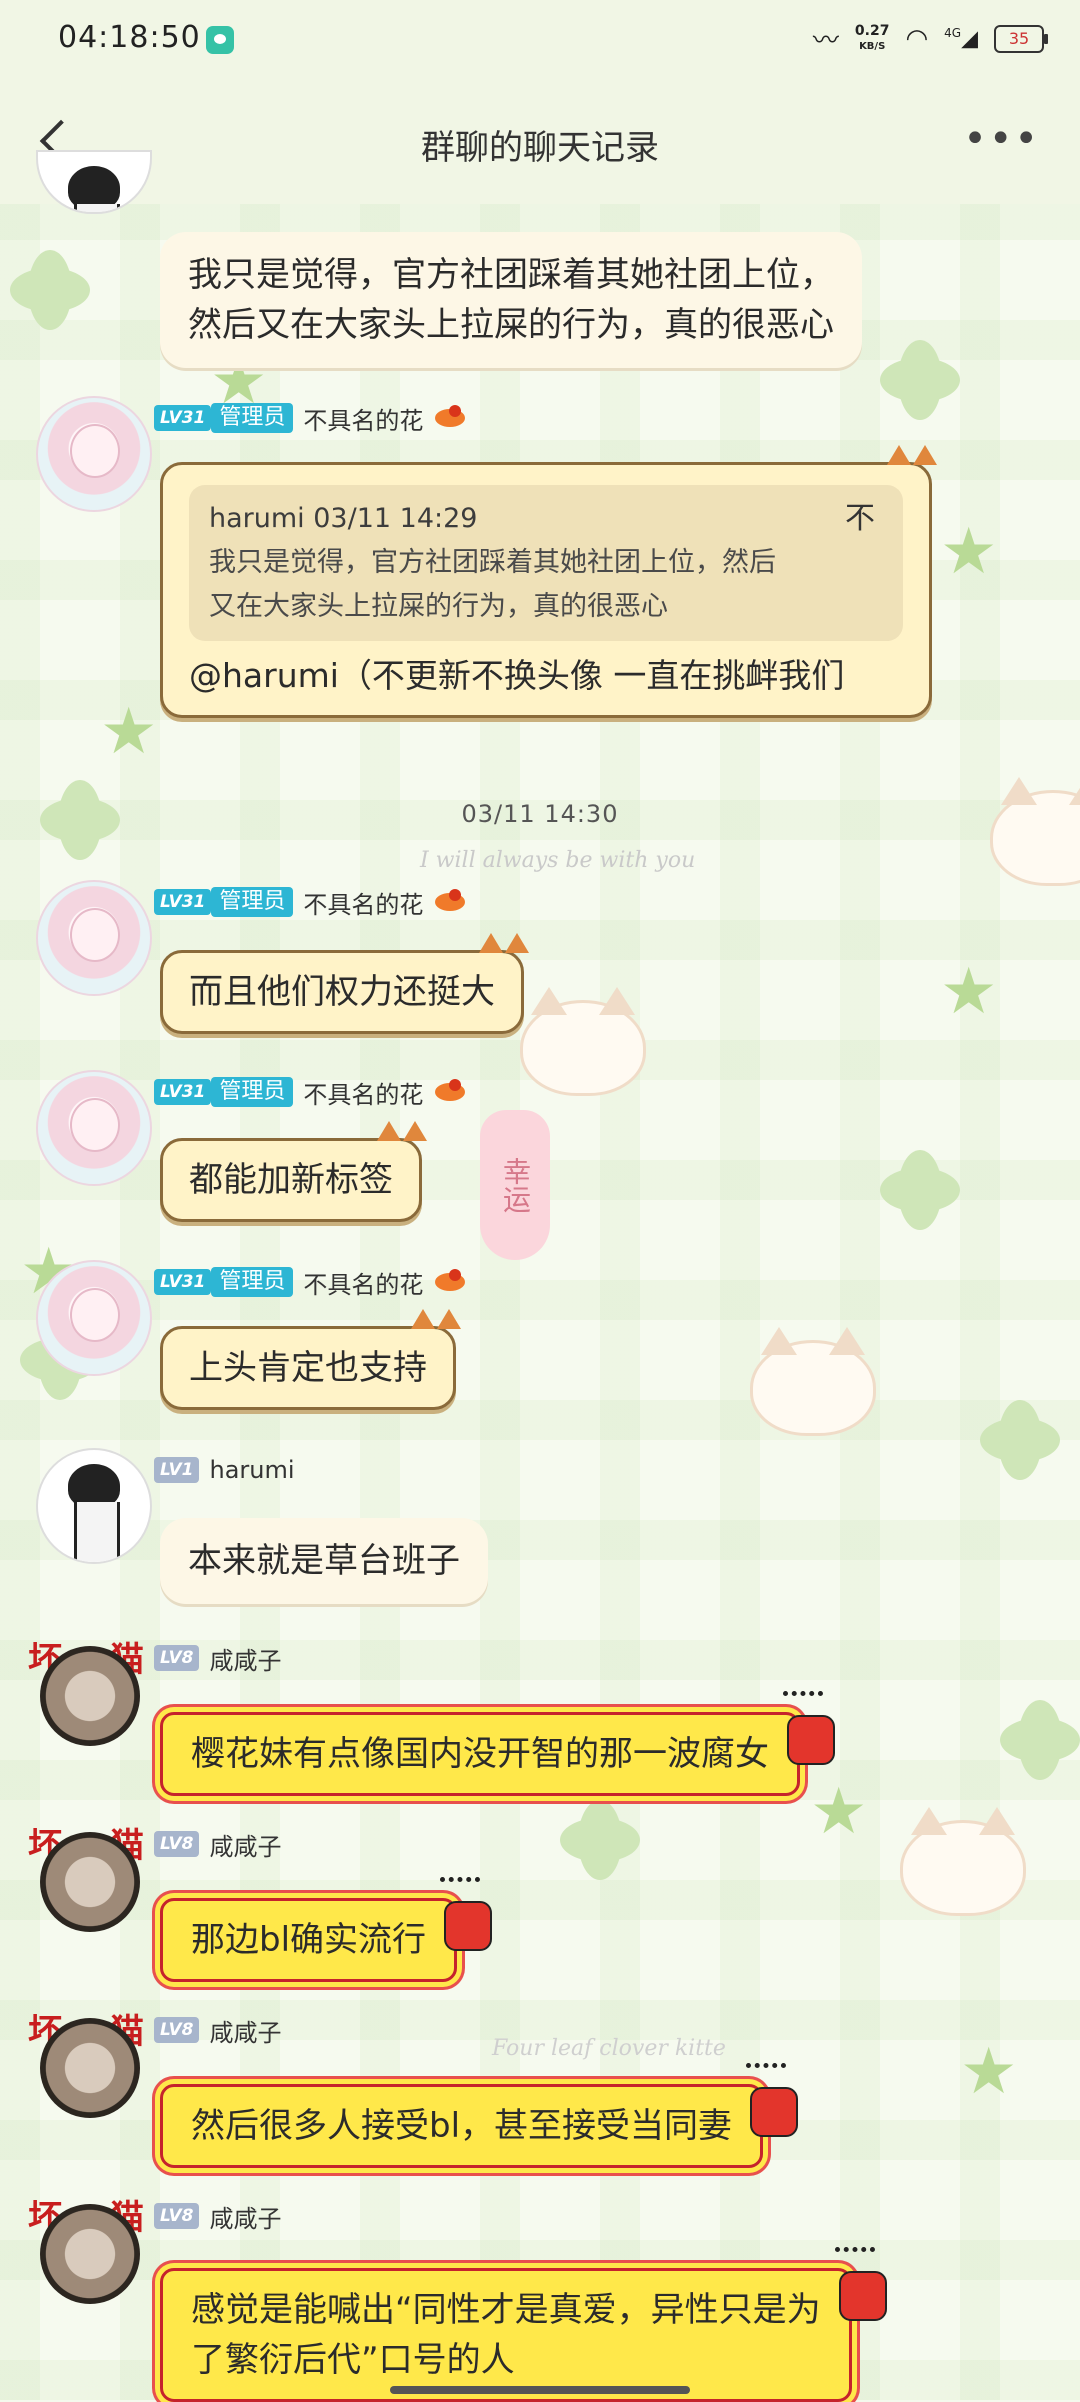 Image resolution: width=1080 pixels, height=2402 pixels. I want to click on page-title: 群聊的聊天记录, so click(540, 148).